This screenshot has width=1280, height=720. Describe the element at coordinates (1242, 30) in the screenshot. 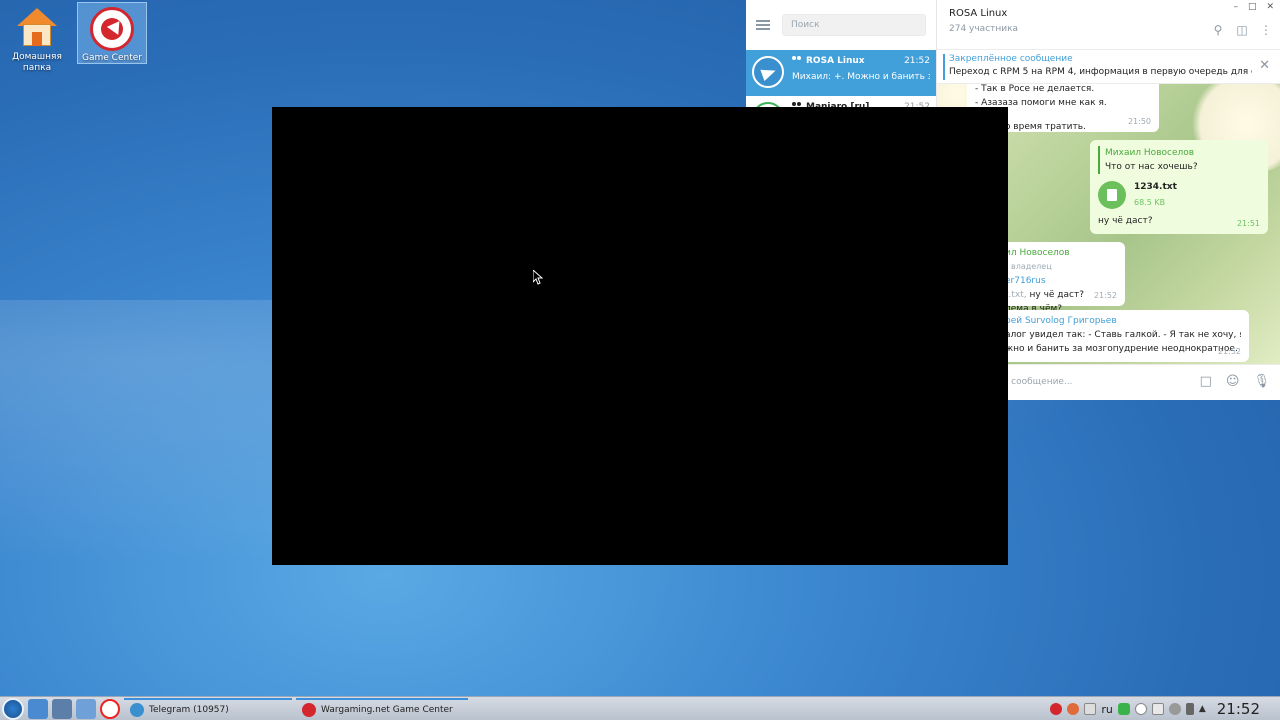

I see `sidebar-toggle-icon: ◫` at that location.